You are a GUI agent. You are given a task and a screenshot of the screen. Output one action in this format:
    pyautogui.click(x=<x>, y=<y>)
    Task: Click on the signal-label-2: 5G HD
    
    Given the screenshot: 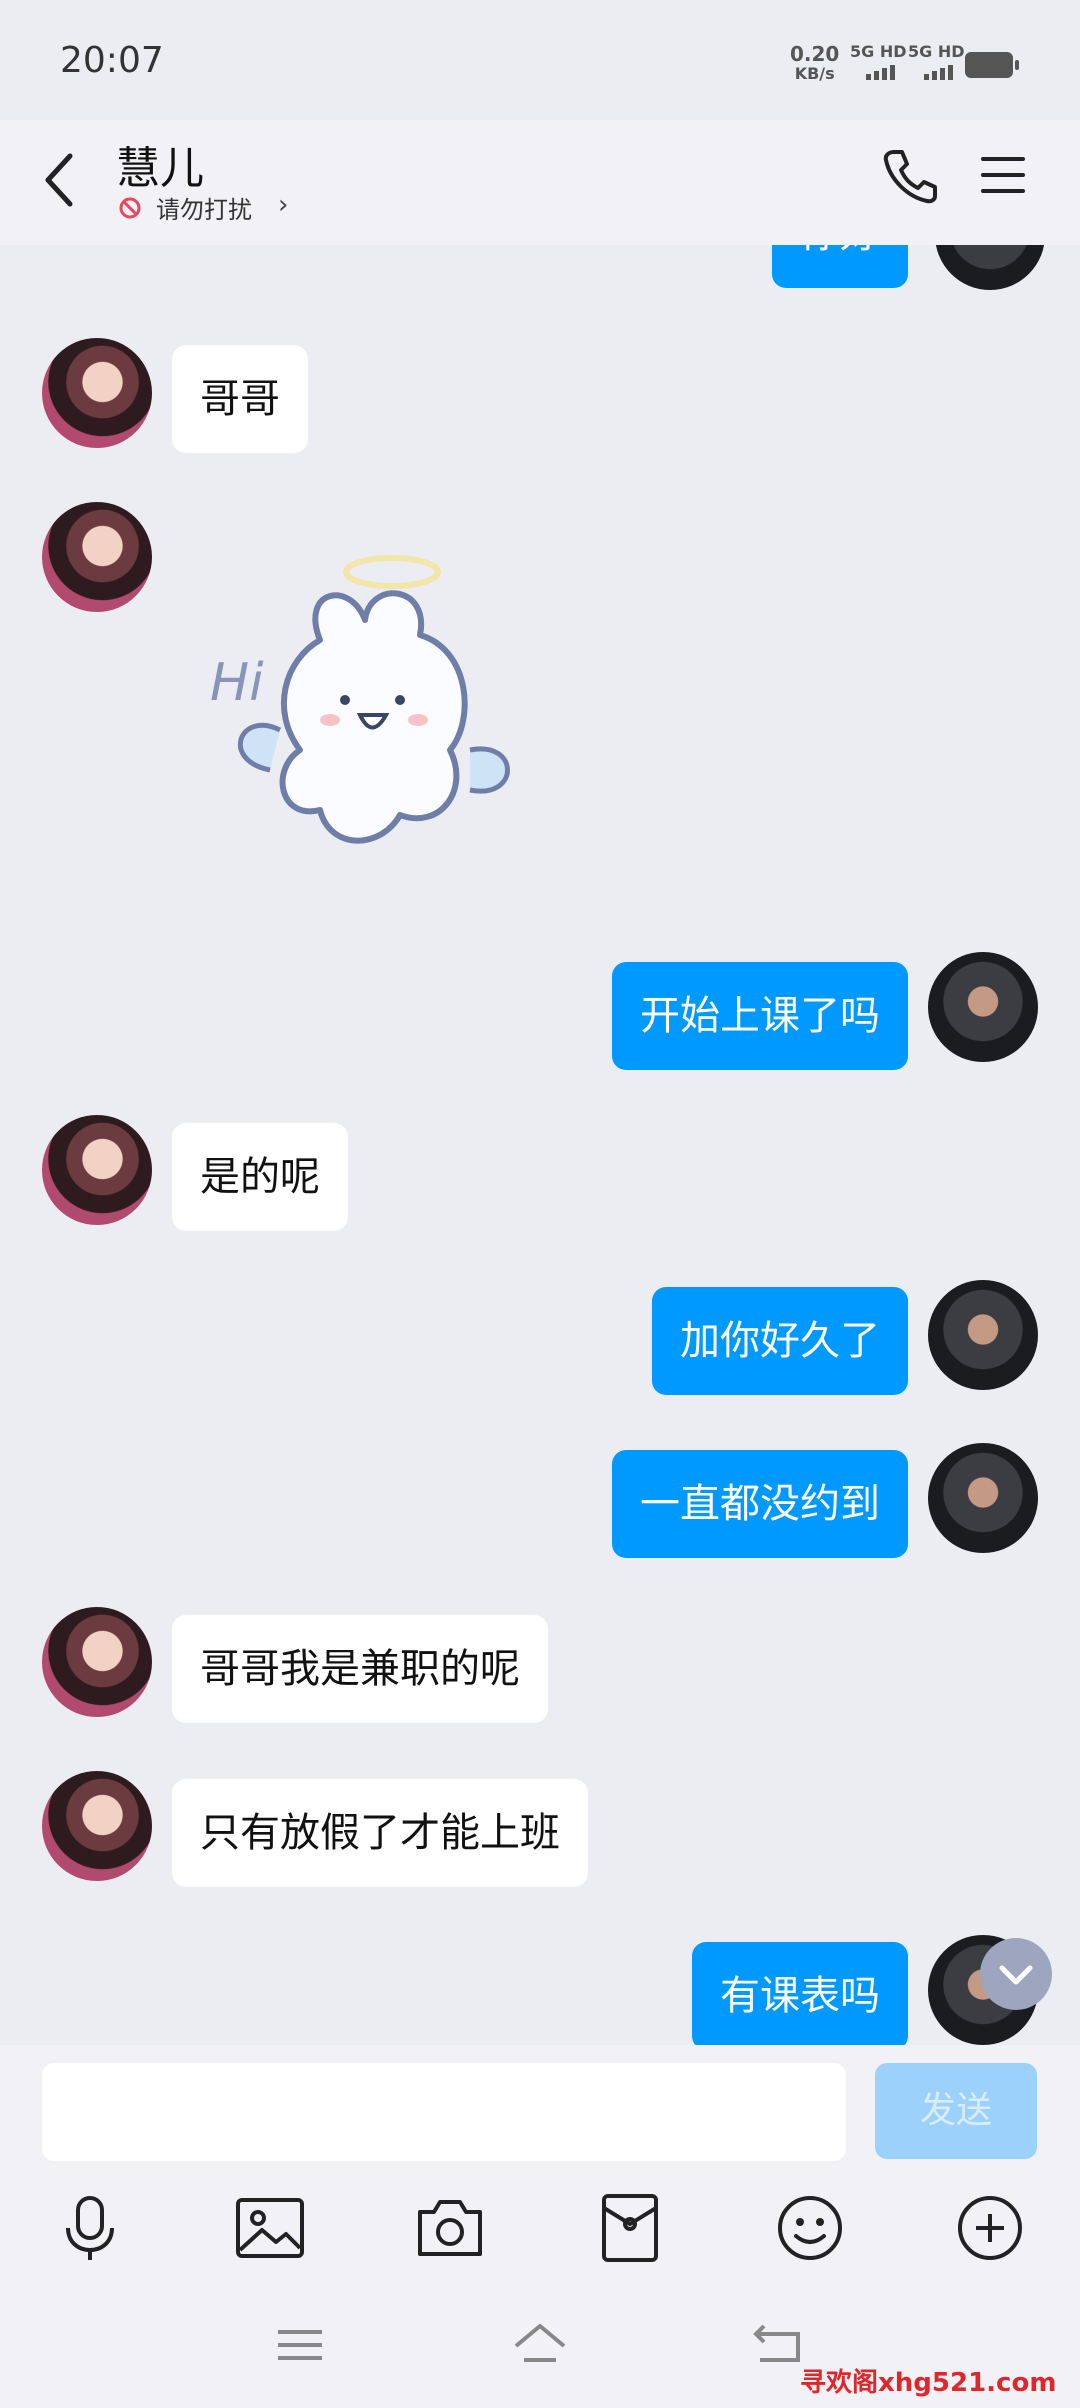 What is the action you would take?
    pyautogui.click(x=936, y=51)
    